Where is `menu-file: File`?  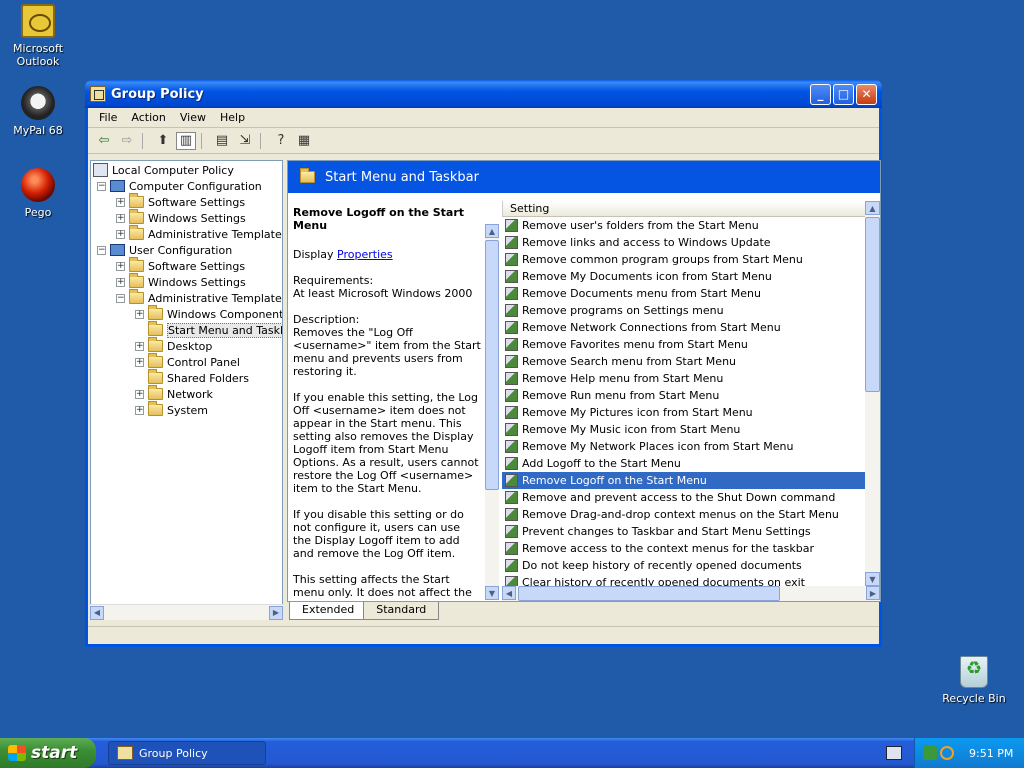
menu-file: File is located at coordinates (108, 117).